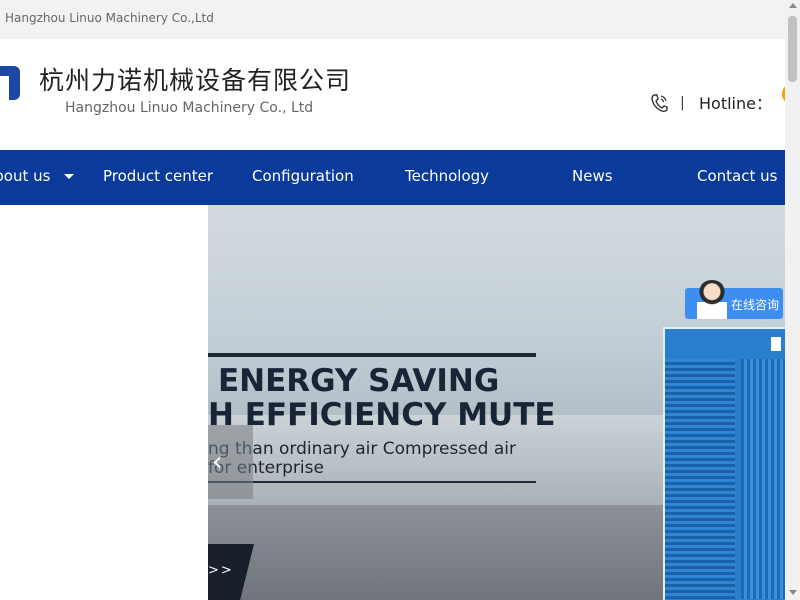 Image resolution: width=800 pixels, height=600 pixels. Describe the element at coordinates (392, 19) in the screenshot. I see `top-bar: Hangzhou Linuo Machinery Co.,Ltd` at that location.